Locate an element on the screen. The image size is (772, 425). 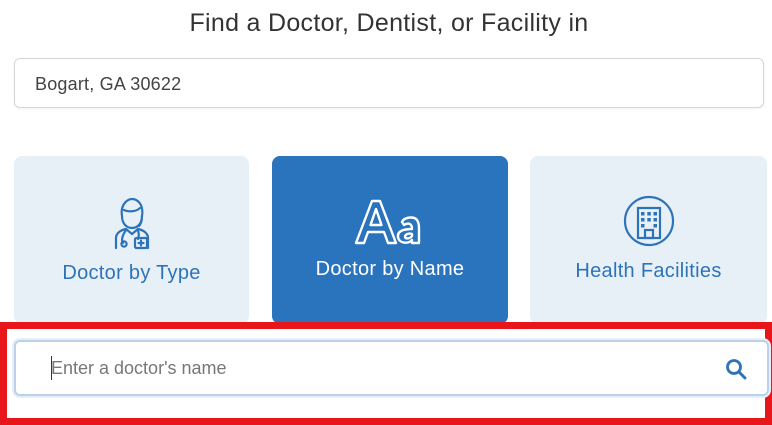
tab-doctor-by-type-label: Doctor by Type is located at coordinates (131, 273).